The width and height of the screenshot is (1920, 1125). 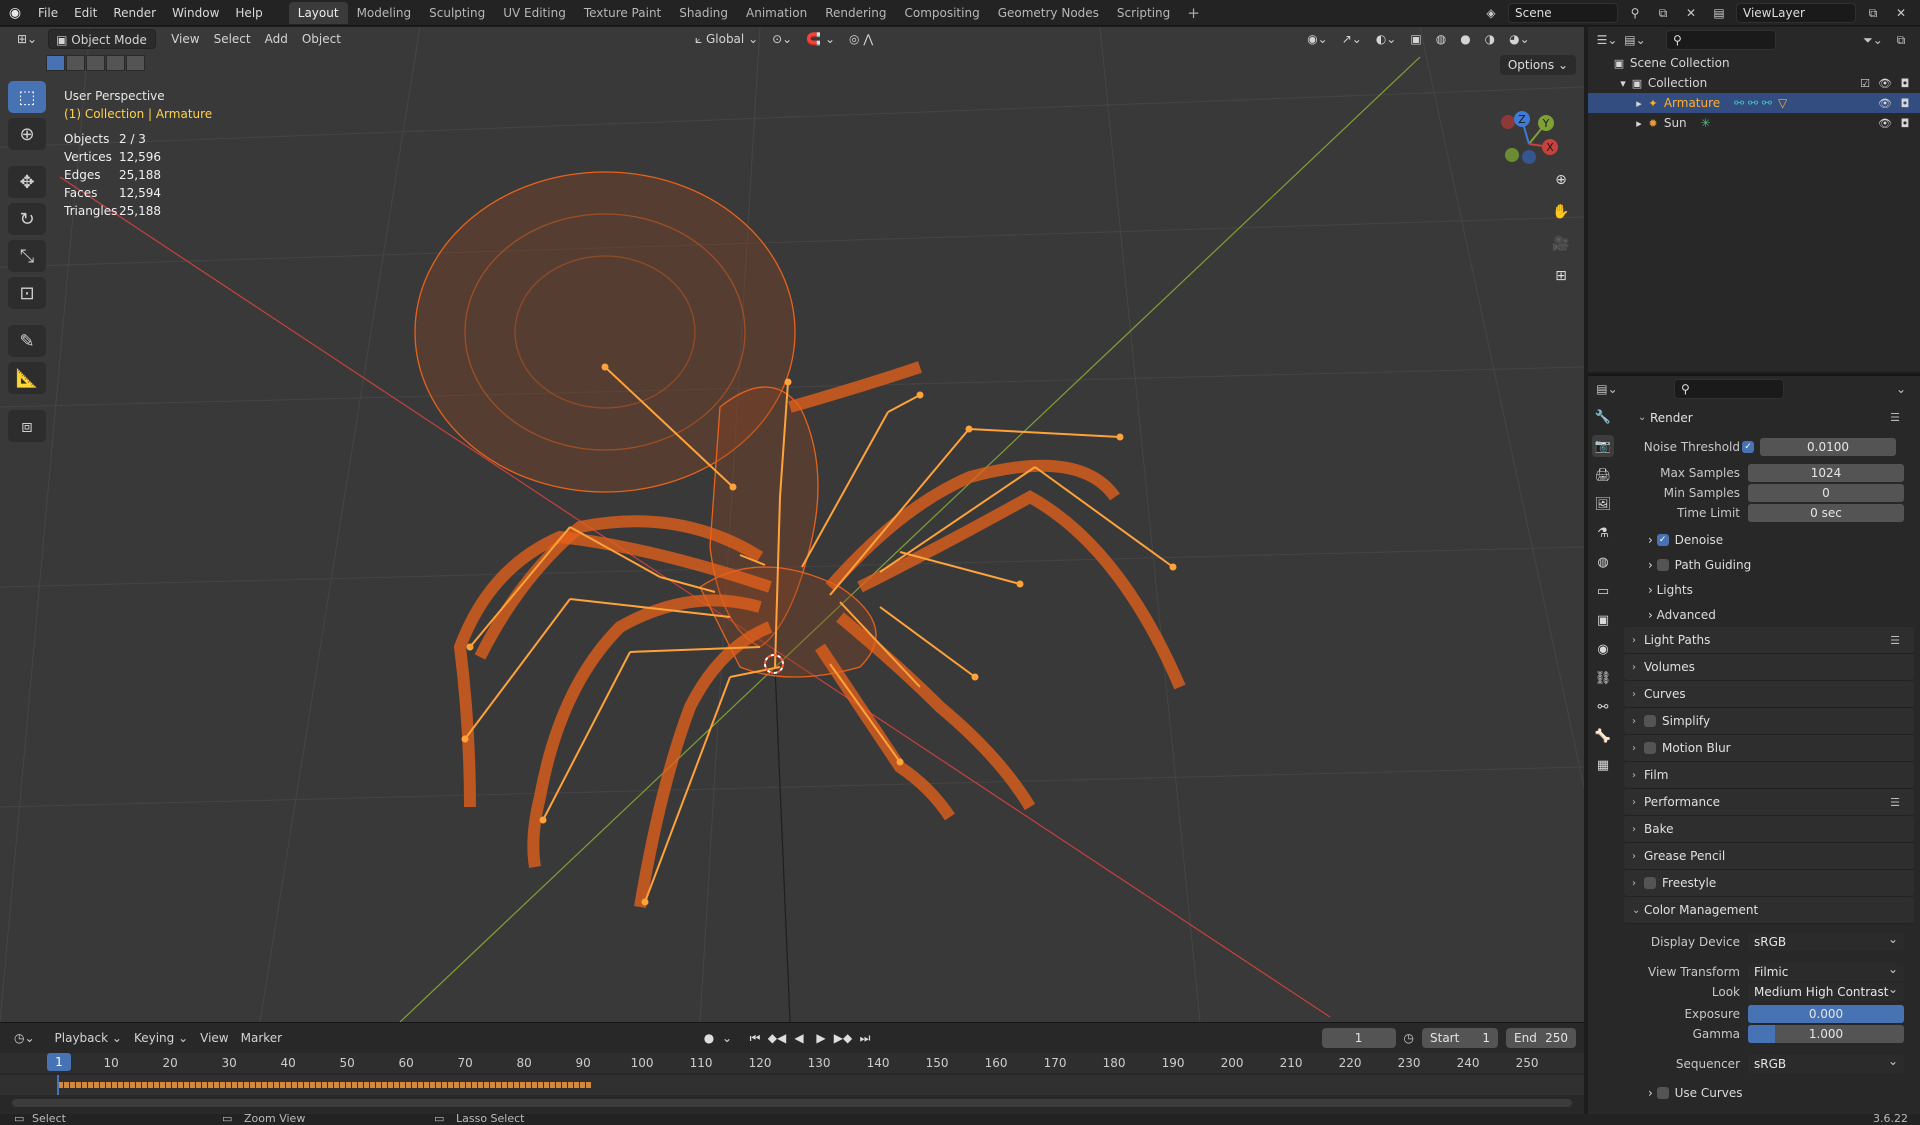 I want to click on timeline-editor-type-icon: ◷⌄, so click(x=24, y=1038).